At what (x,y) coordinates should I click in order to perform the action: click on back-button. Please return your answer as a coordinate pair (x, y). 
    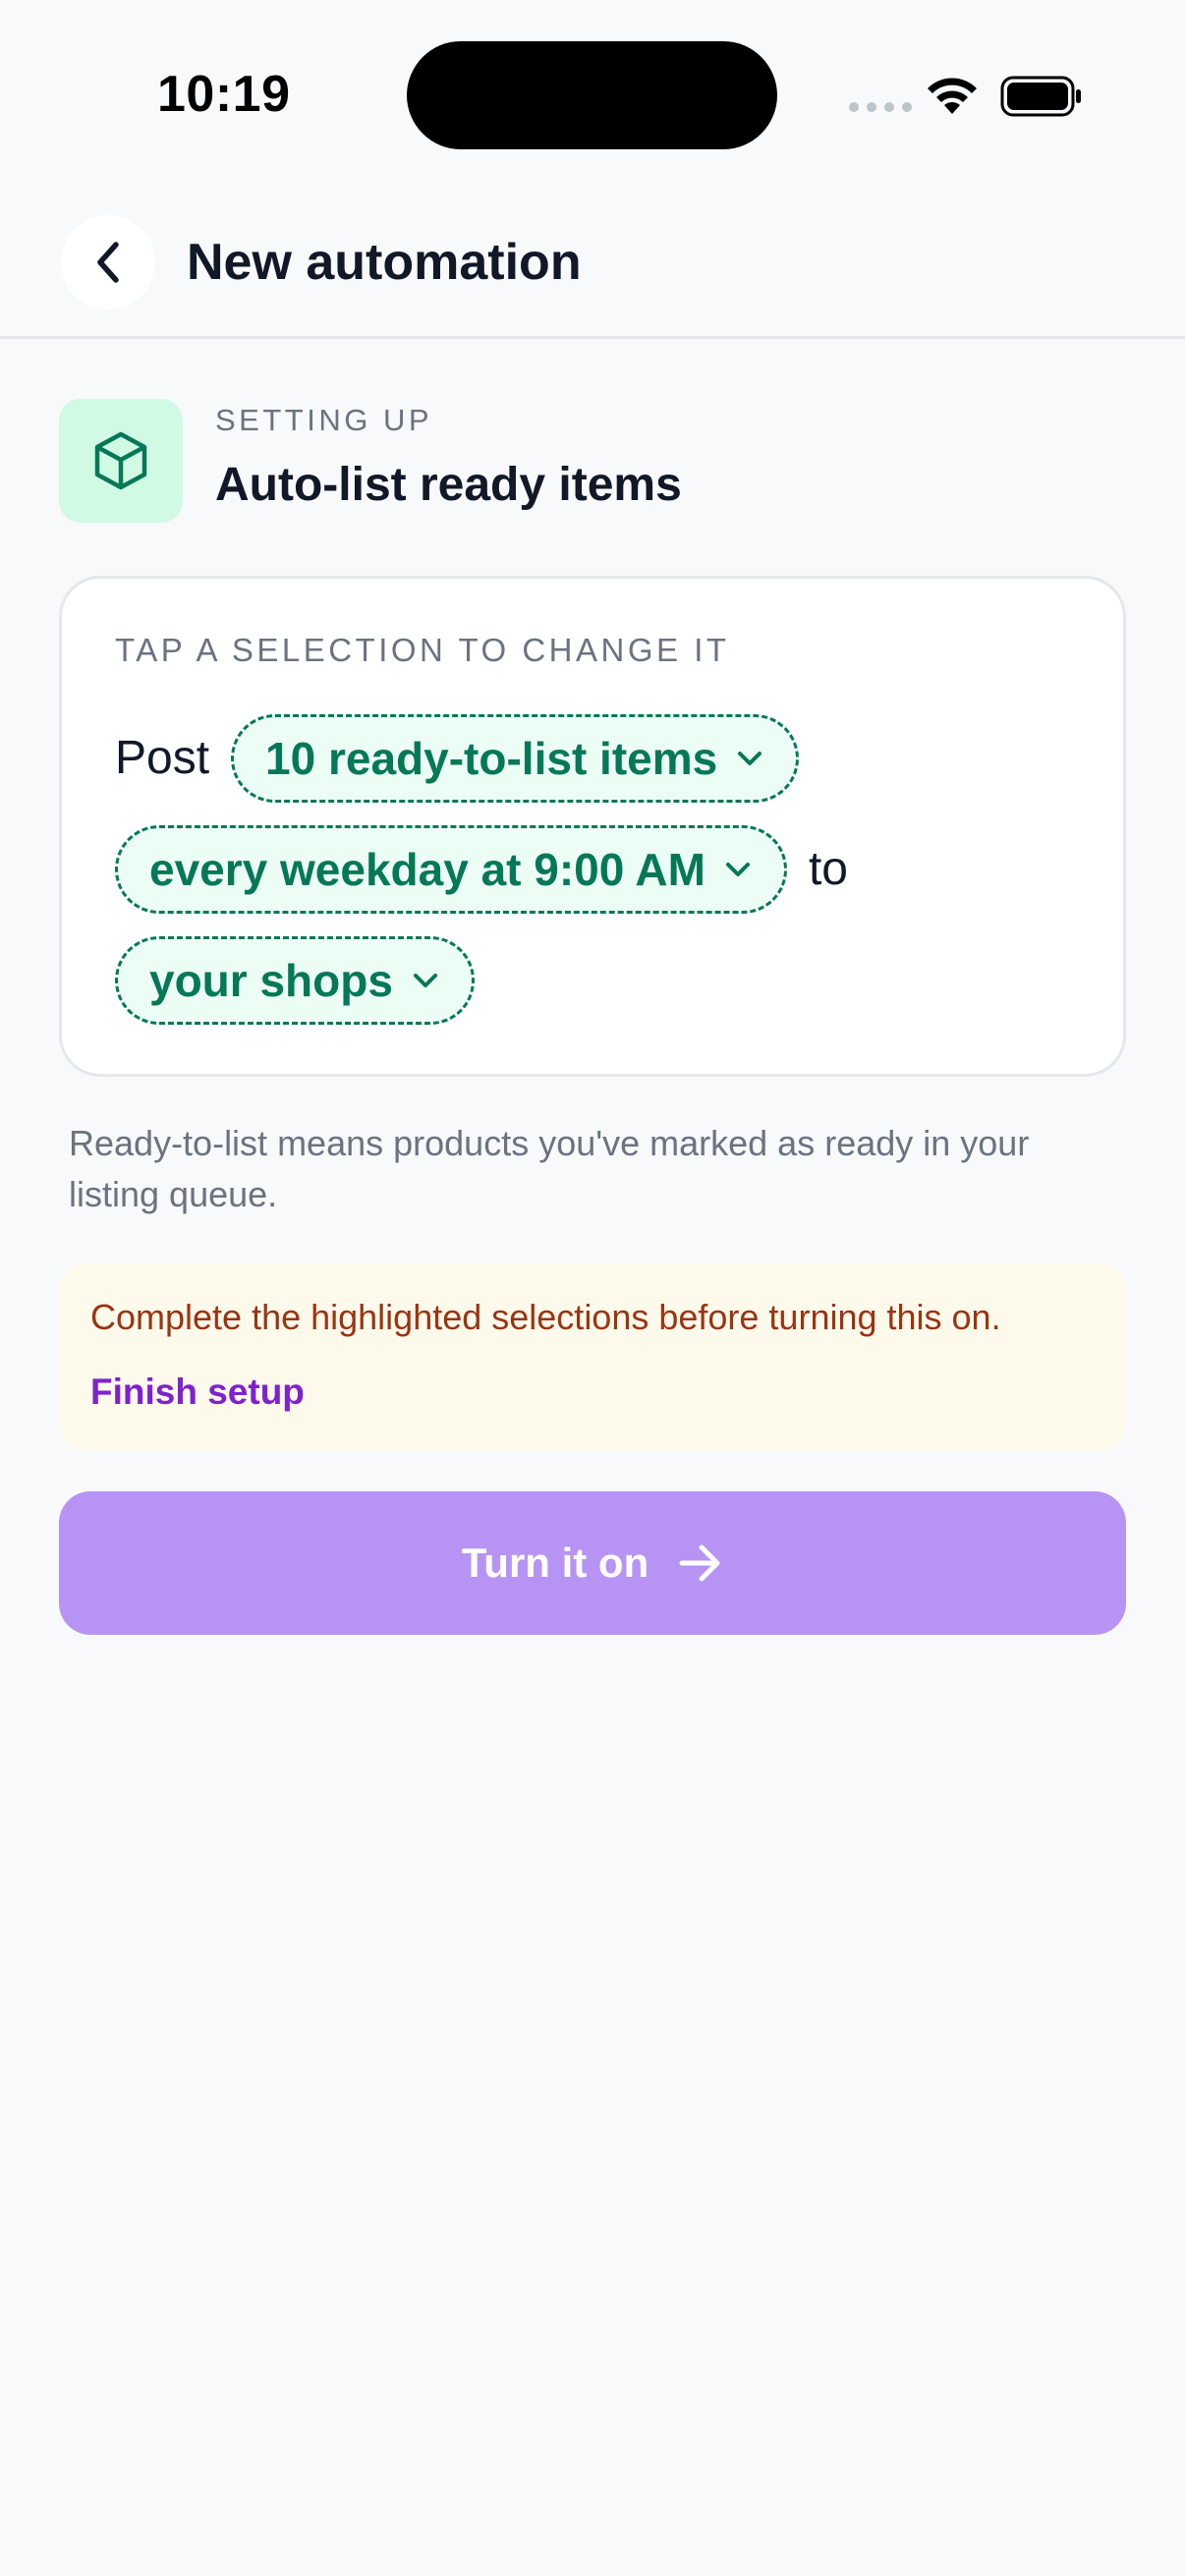
    Looking at the image, I should click on (108, 262).